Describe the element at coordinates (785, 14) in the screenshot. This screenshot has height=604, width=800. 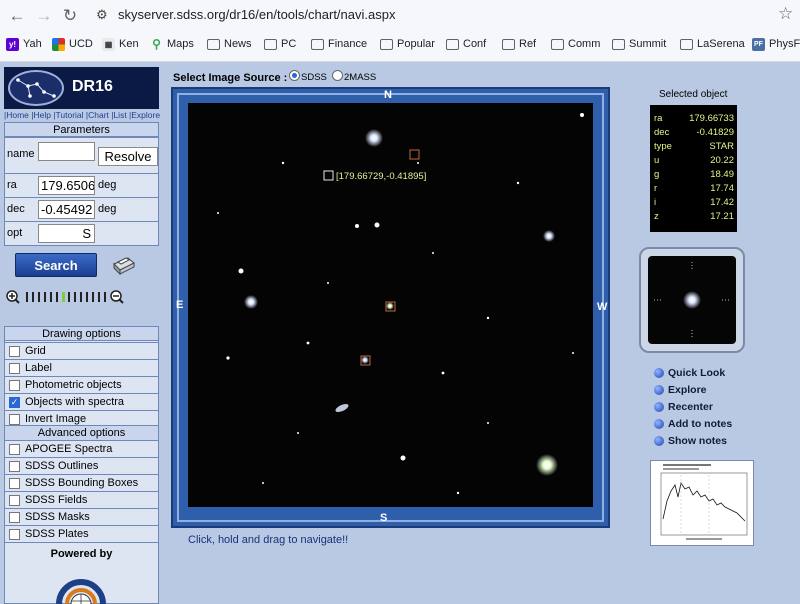
I see `bookmark-star-icon: ☆` at that location.